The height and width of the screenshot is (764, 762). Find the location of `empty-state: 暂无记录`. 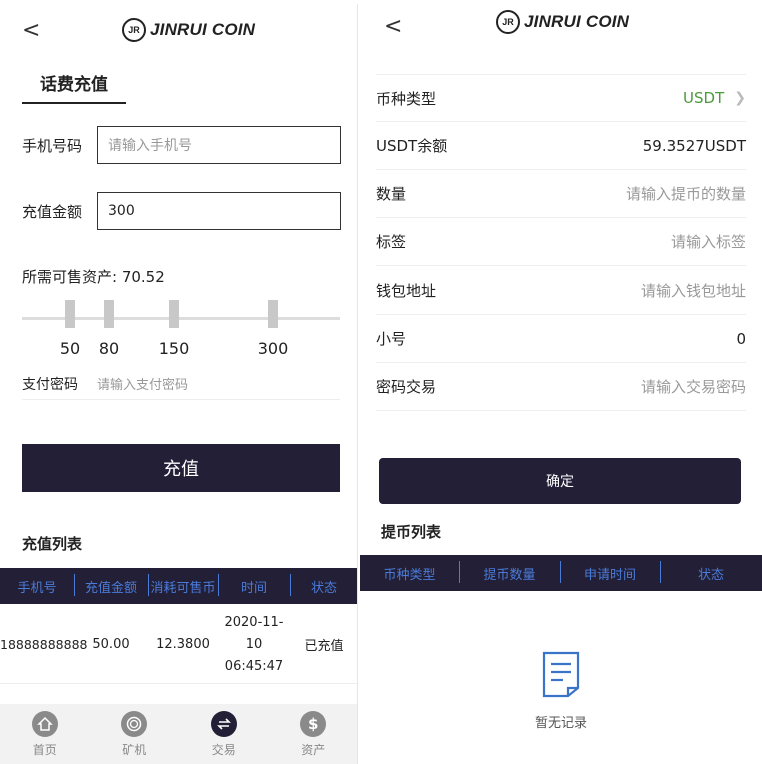

empty-state: 暂无记录 is located at coordinates (561, 690).